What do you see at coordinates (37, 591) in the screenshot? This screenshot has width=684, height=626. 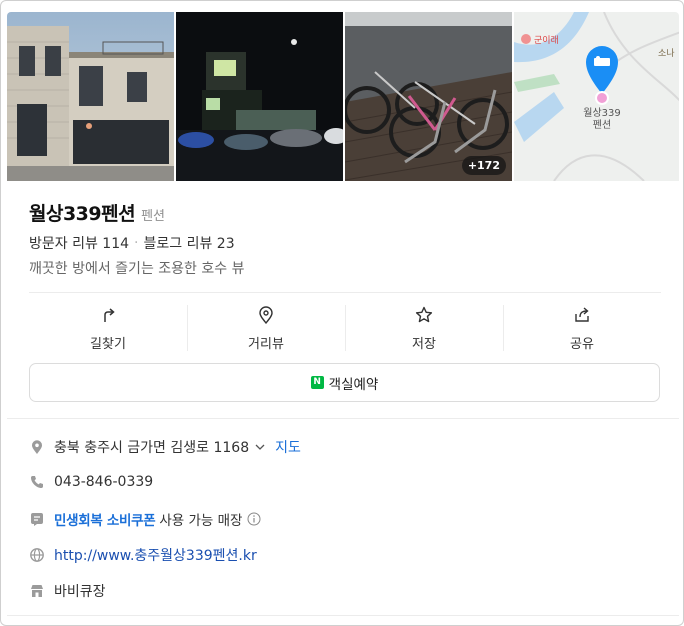 I see `store-icon` at bounding box center [37, 591].